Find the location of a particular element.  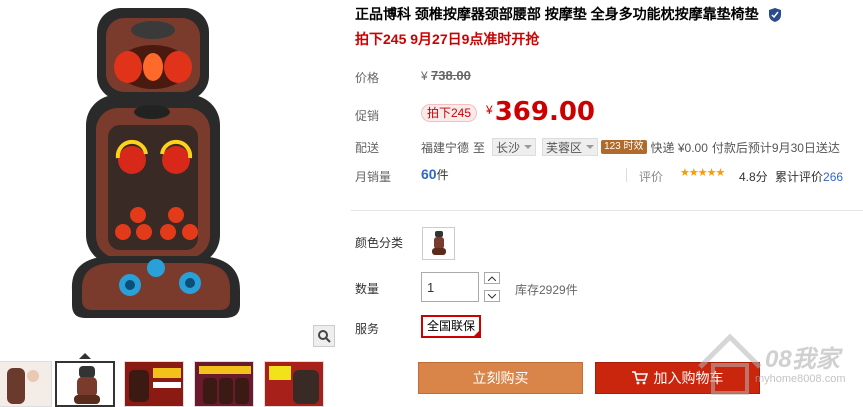

monthly-sales: 60件 is located at coordinates (435, 174).